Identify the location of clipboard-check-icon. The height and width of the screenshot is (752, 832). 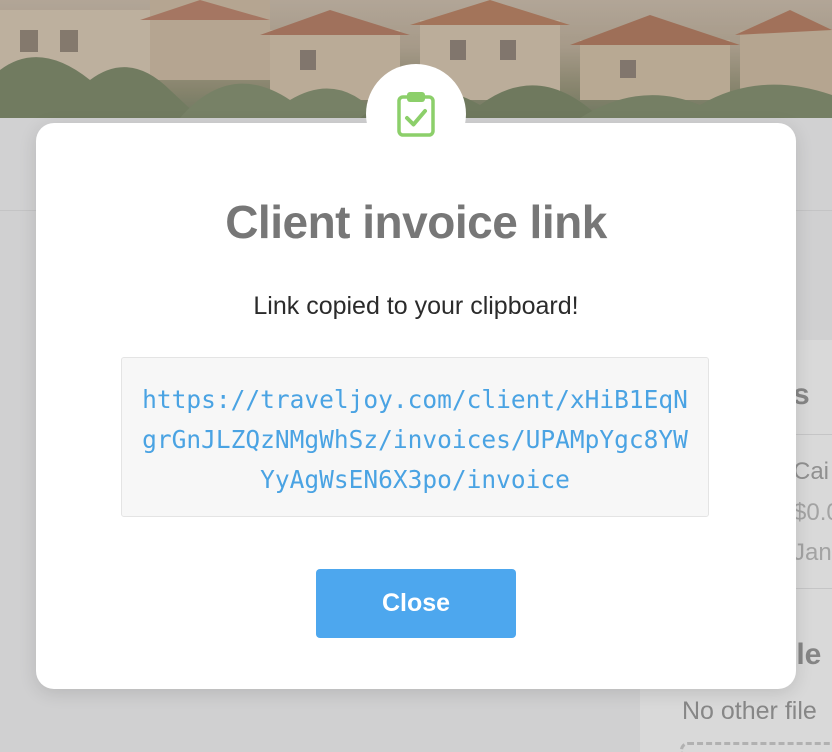
(416, 114).